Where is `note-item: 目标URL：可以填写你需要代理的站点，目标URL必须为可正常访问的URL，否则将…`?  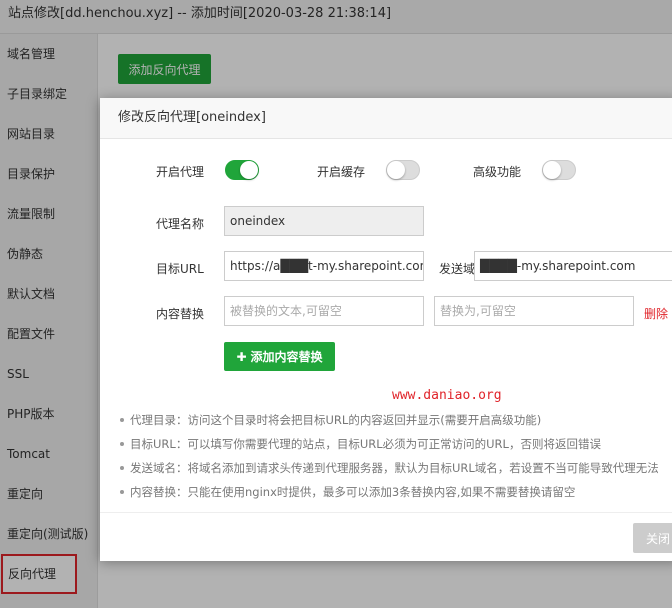
note-item: 目标URL：可以填写你需要代理的站点，目标URL必须为可正常访问的URL，否则将… is located at coordinates (396, 444).